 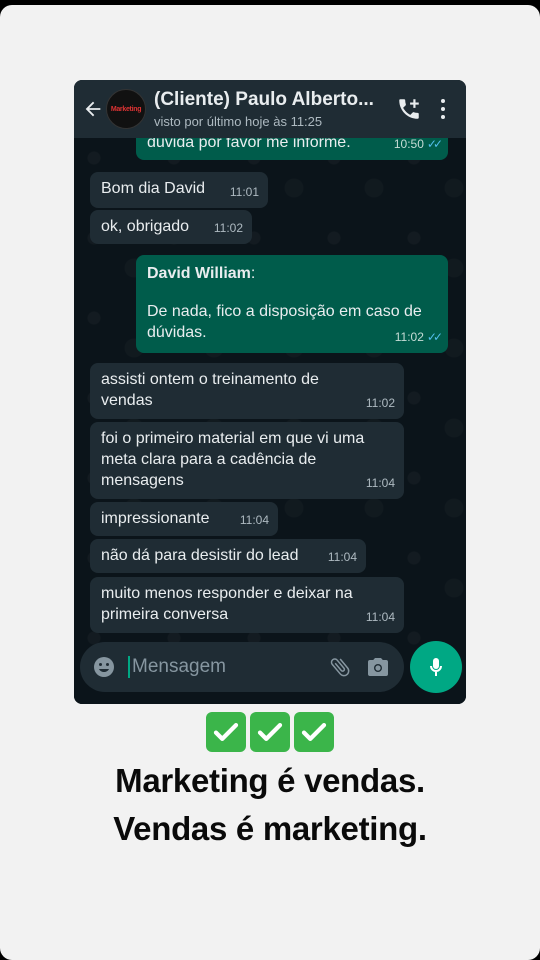 I want to click on message-text: não dá para desistir do lead, so click(x=200, y=555).